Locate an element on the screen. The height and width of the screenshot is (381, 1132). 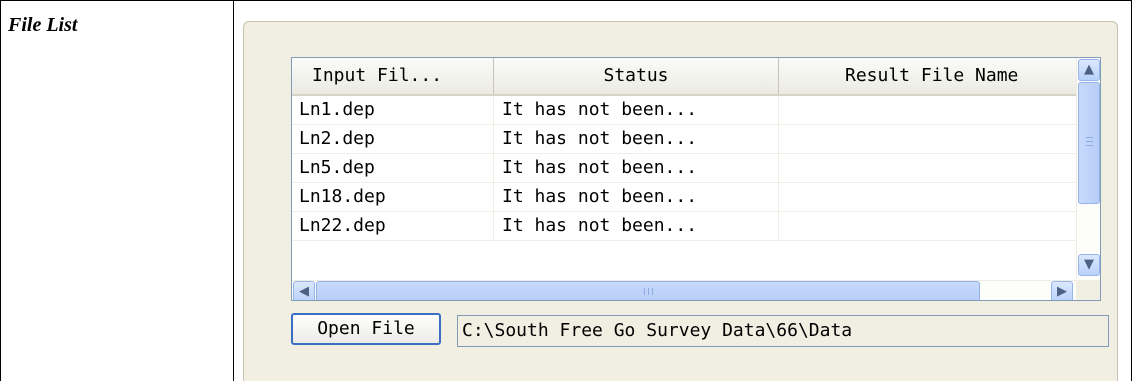
column-header-result-file-name: Result File Name is located at coordinates (927, 76).